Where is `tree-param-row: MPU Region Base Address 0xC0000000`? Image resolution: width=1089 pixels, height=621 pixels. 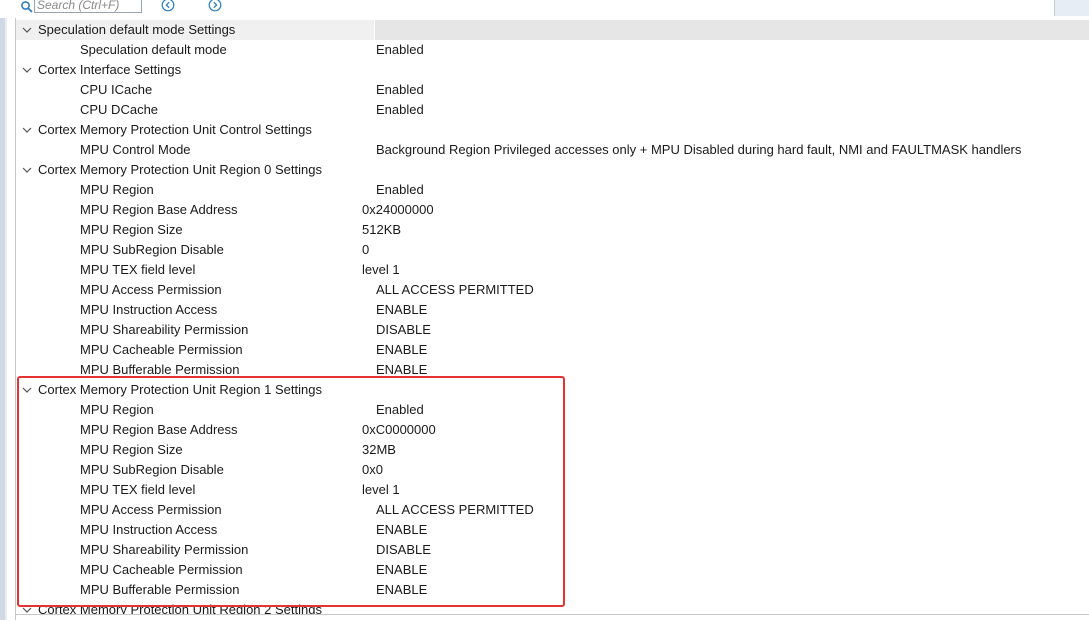
tree-param-row: MPU Region Base Address 0xC0000000 is located at coordinates (552, 430).